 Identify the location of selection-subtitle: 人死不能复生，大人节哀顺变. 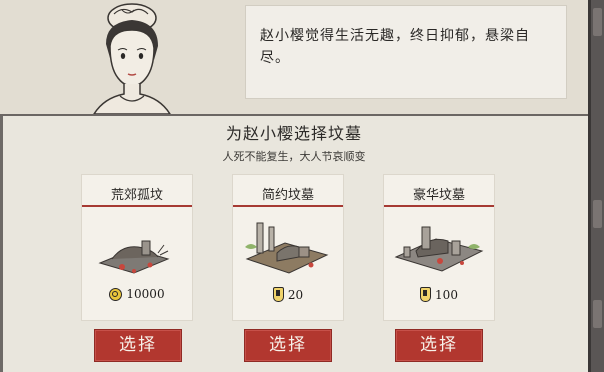
(294, 156).